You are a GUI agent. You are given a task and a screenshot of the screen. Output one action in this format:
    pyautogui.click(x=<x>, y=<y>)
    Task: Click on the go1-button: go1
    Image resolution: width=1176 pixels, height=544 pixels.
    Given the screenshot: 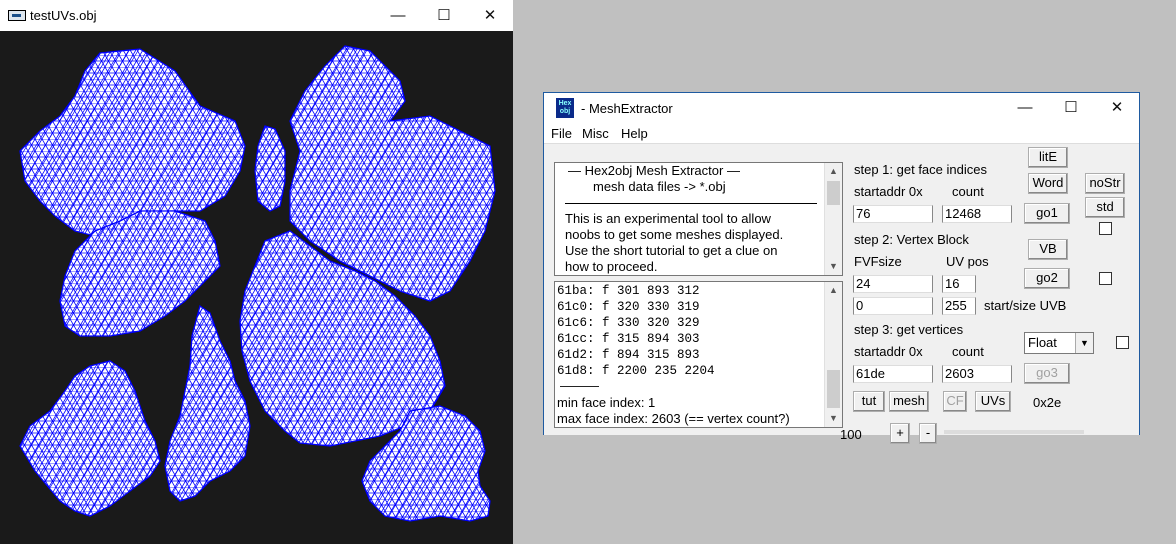 What is the action you would take?
    pyautogui.click(x=1047, y=213)
    